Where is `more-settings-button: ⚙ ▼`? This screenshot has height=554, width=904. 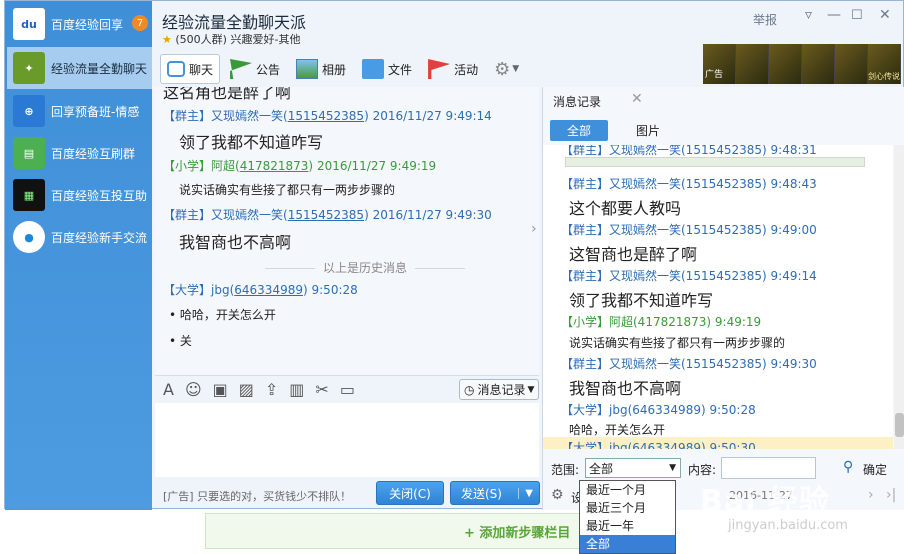
more-settings-button: ⚙ ▼ is located at coordinates (506, 69).